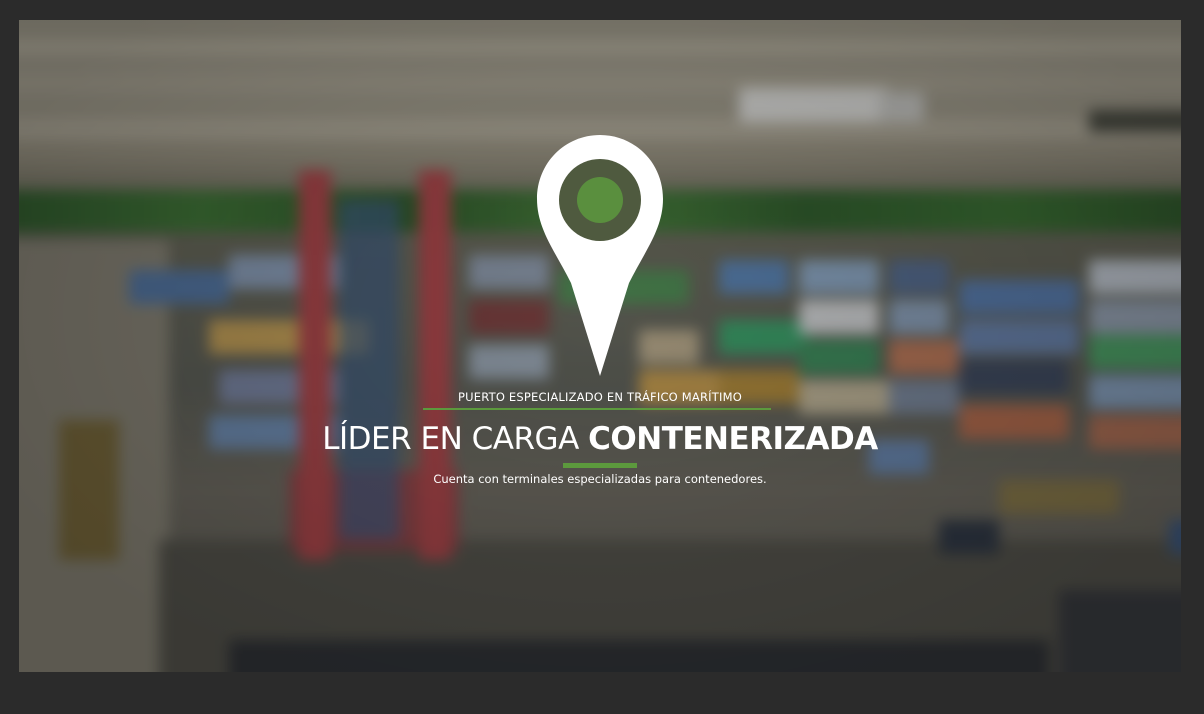 Image resolution: width=1204 pixels, height=714 pixels. Describe the element at coordinates (597, 409) in the screenshot. I see `kicker-divider` at that location.